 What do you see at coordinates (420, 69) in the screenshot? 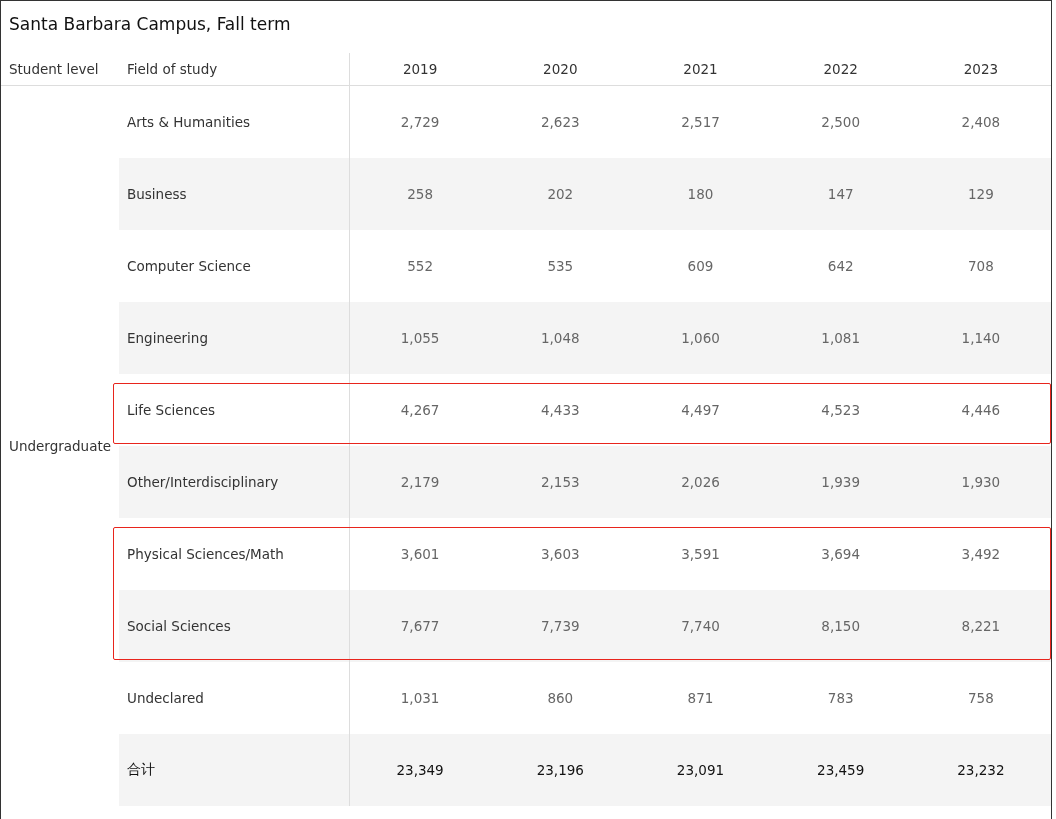
I see `column-header: 2019` at bounding box center [420, 69].